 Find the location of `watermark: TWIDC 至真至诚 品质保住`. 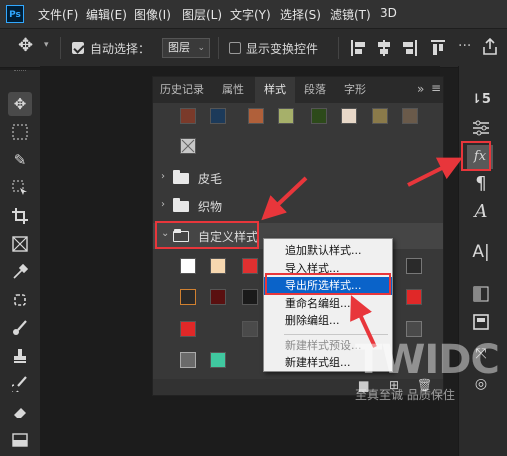

watermark: TWIDC 至真至诚 品质保住 is located at coordinates (427, 370).